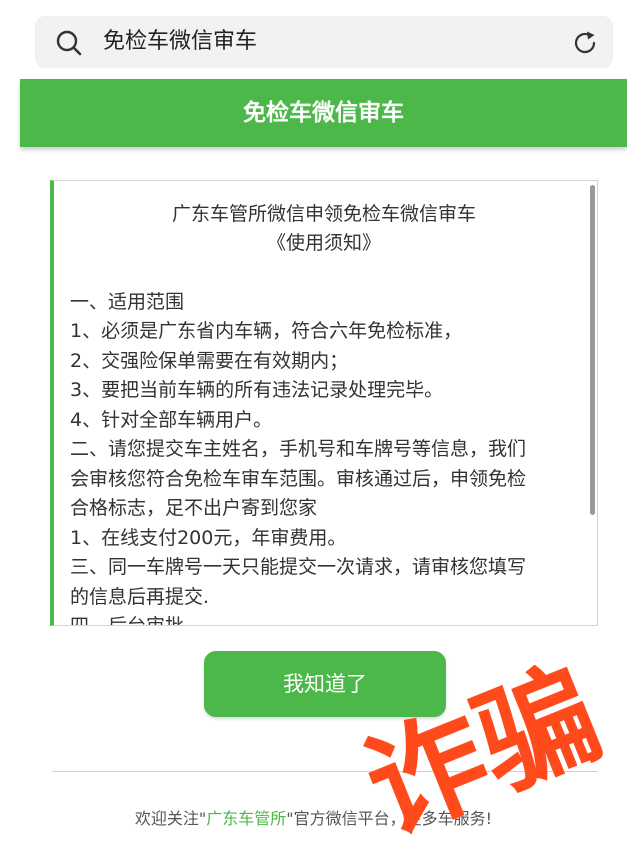 This screenshot has height=847, width=627. I want to click on notice-line: 合格标志，足不出户寄到您家, so click(194, 508).